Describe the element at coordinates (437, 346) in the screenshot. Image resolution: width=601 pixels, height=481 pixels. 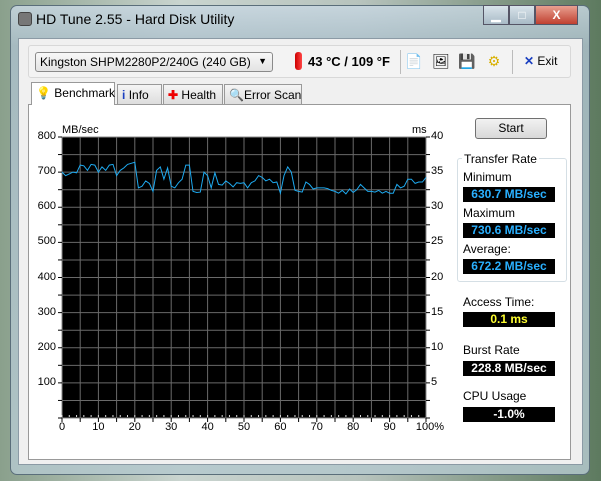
I see `y2-tick-label: 10` at that location.